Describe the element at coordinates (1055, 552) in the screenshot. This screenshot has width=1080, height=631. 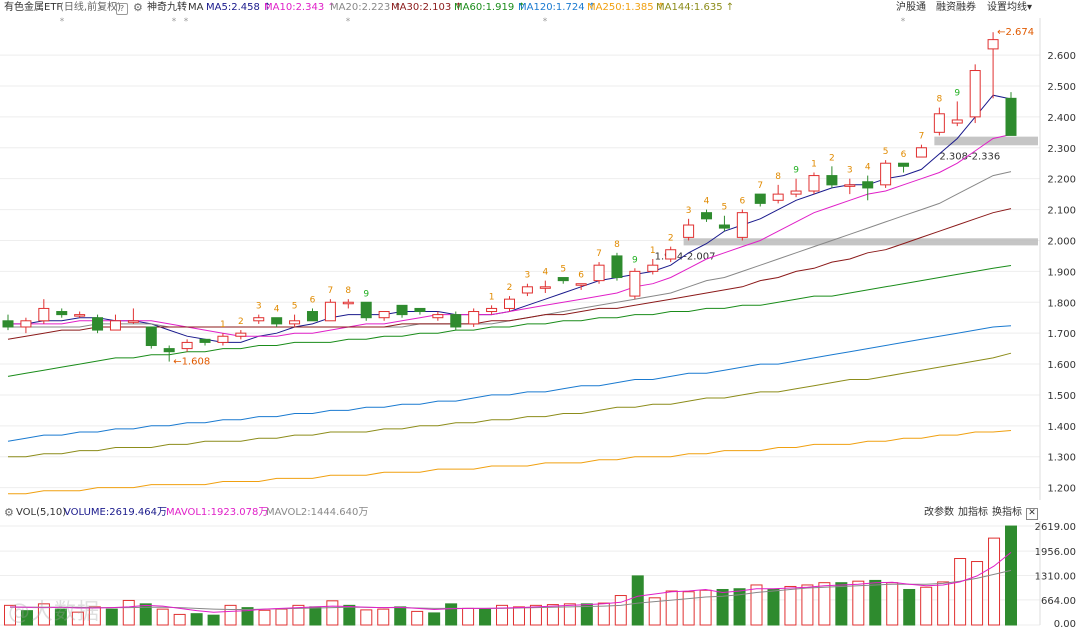
I see `y-tick-label: 1956.00` at that location.